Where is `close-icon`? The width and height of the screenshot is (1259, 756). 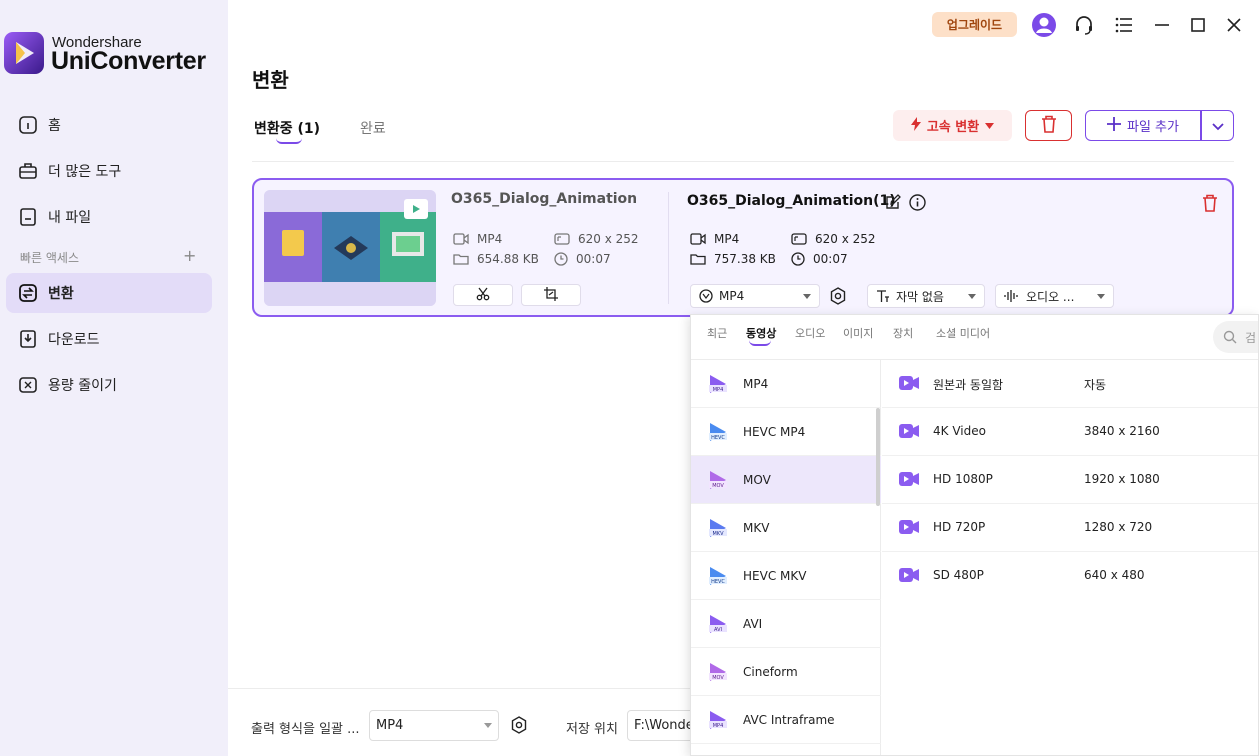 close-icon is located at coordinates (1234, 25).